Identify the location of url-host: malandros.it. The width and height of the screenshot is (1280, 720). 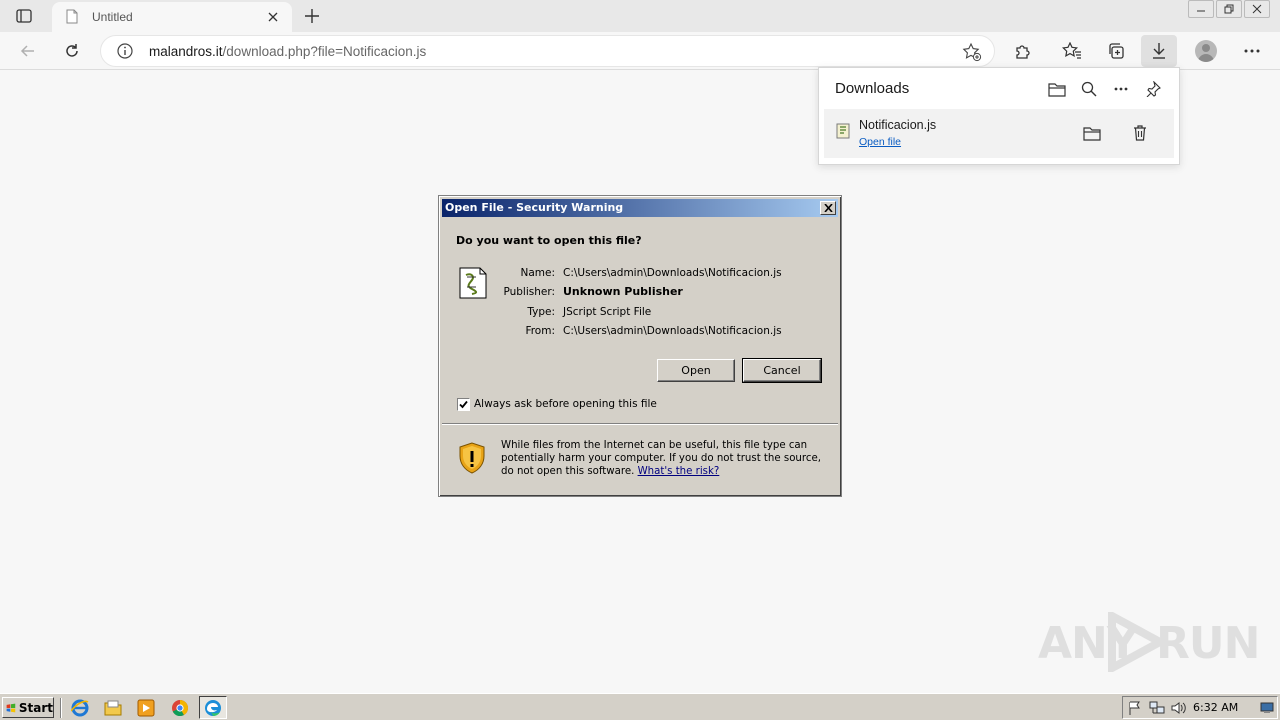
(186, 51).